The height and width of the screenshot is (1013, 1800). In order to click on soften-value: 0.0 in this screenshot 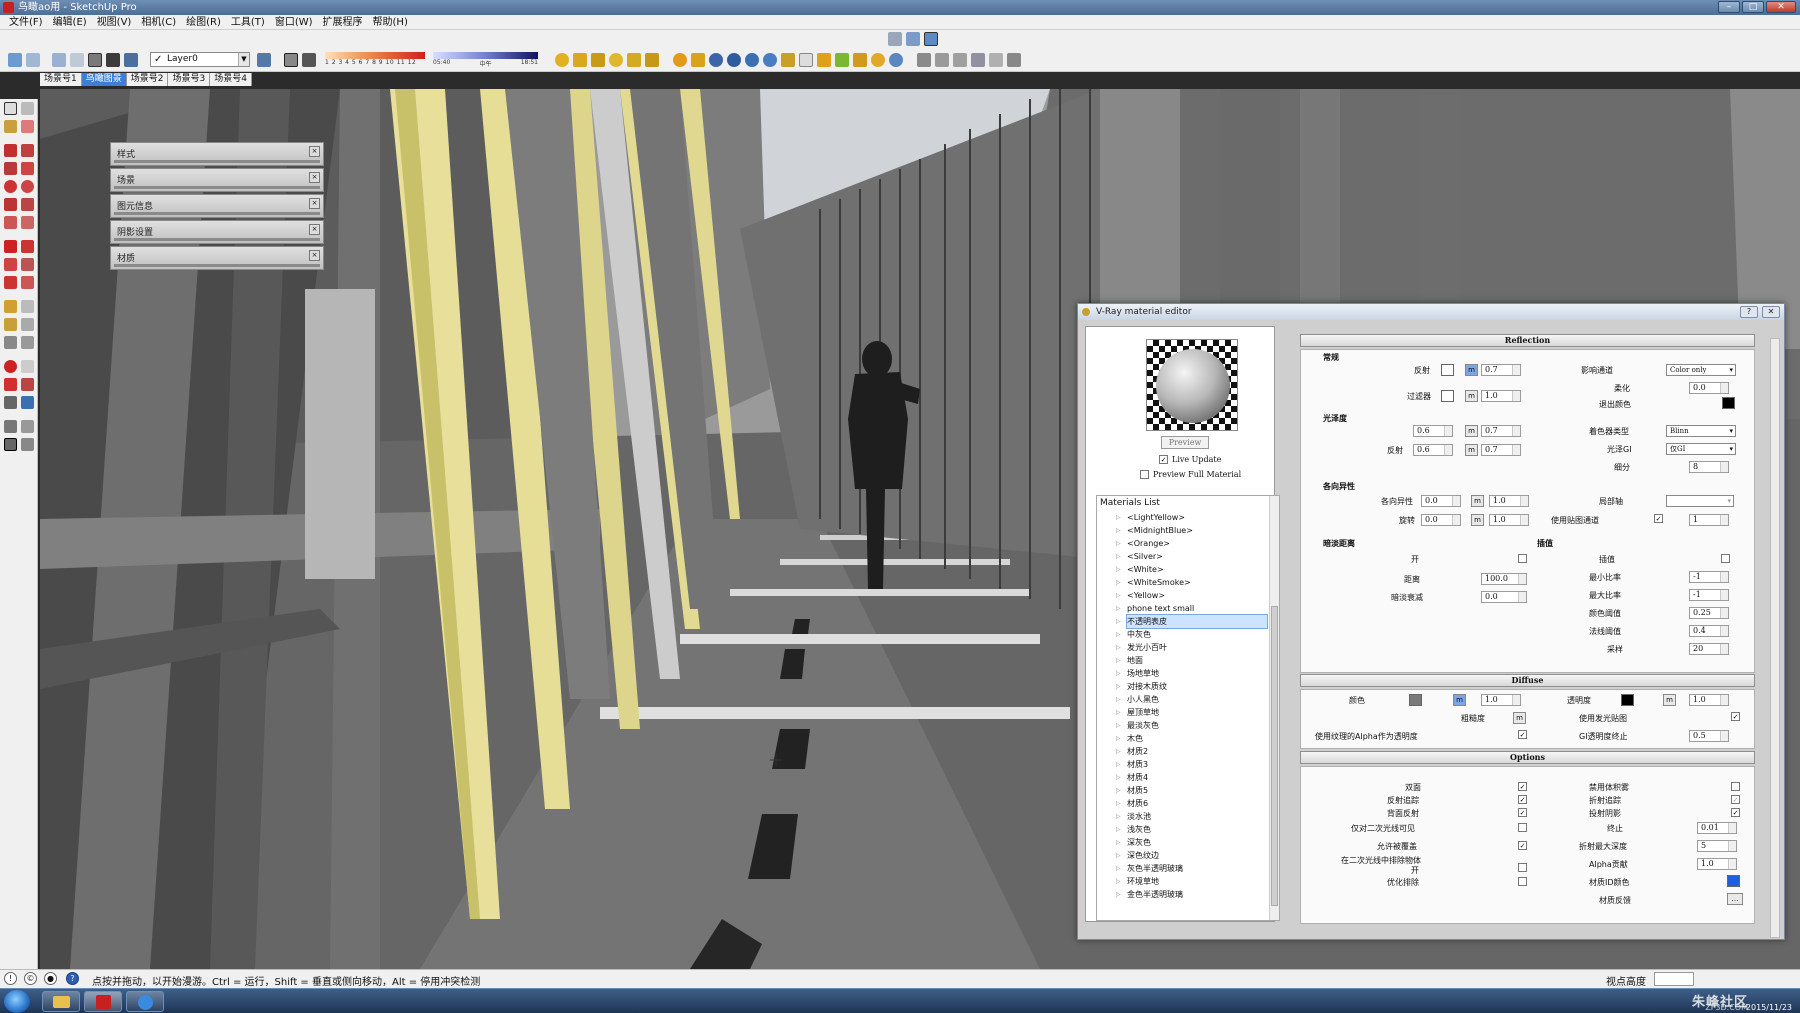, I will do `click(1709, 388)`.